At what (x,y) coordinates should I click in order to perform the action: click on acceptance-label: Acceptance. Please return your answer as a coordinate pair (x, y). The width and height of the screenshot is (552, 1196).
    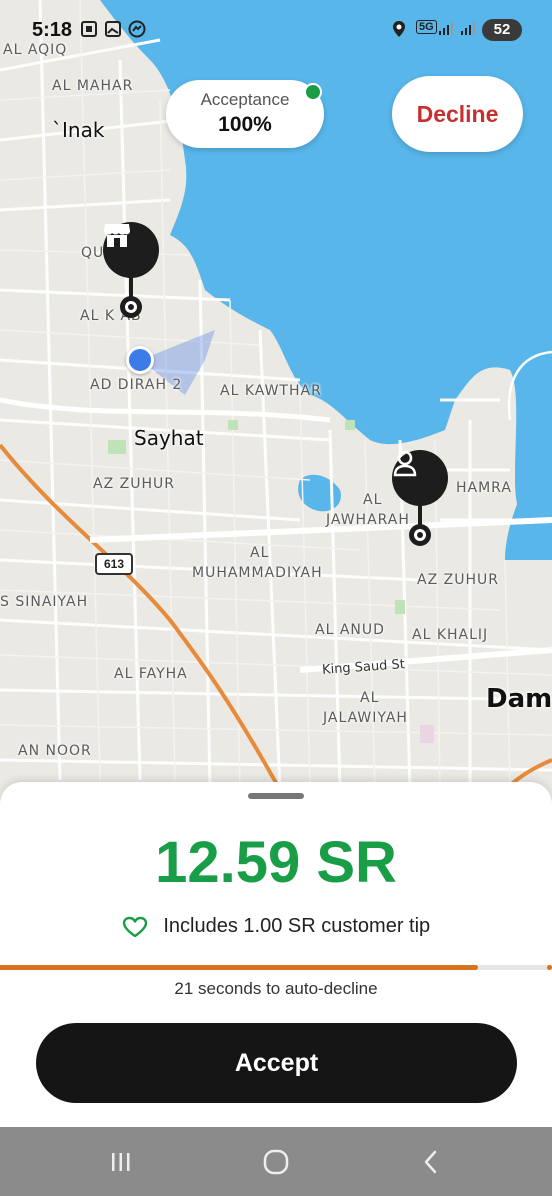
    Looking at the image, I should click on (245, 99).